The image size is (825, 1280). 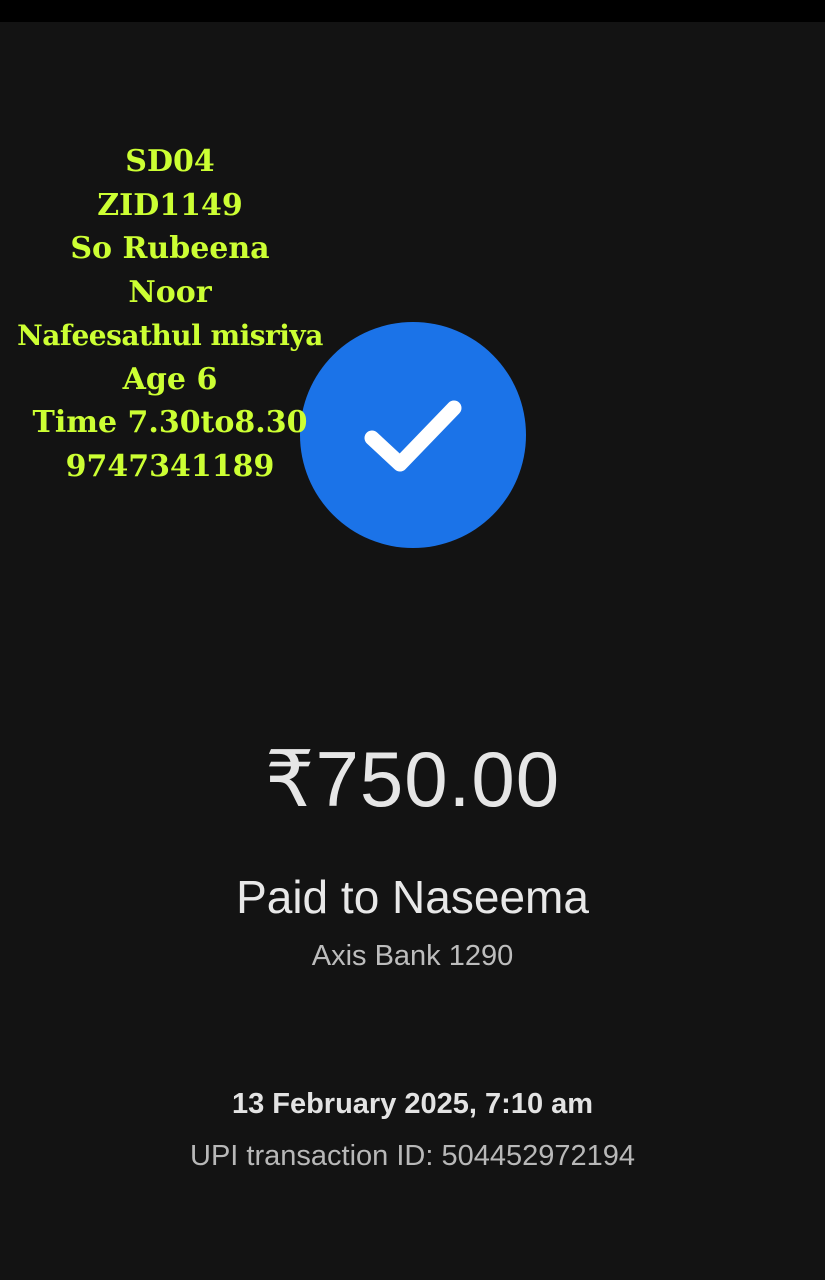 What do you see at coordinates (170, 466) in the screenshot?
I see `note-line: 9747341189` at bounding box center [170, 466].